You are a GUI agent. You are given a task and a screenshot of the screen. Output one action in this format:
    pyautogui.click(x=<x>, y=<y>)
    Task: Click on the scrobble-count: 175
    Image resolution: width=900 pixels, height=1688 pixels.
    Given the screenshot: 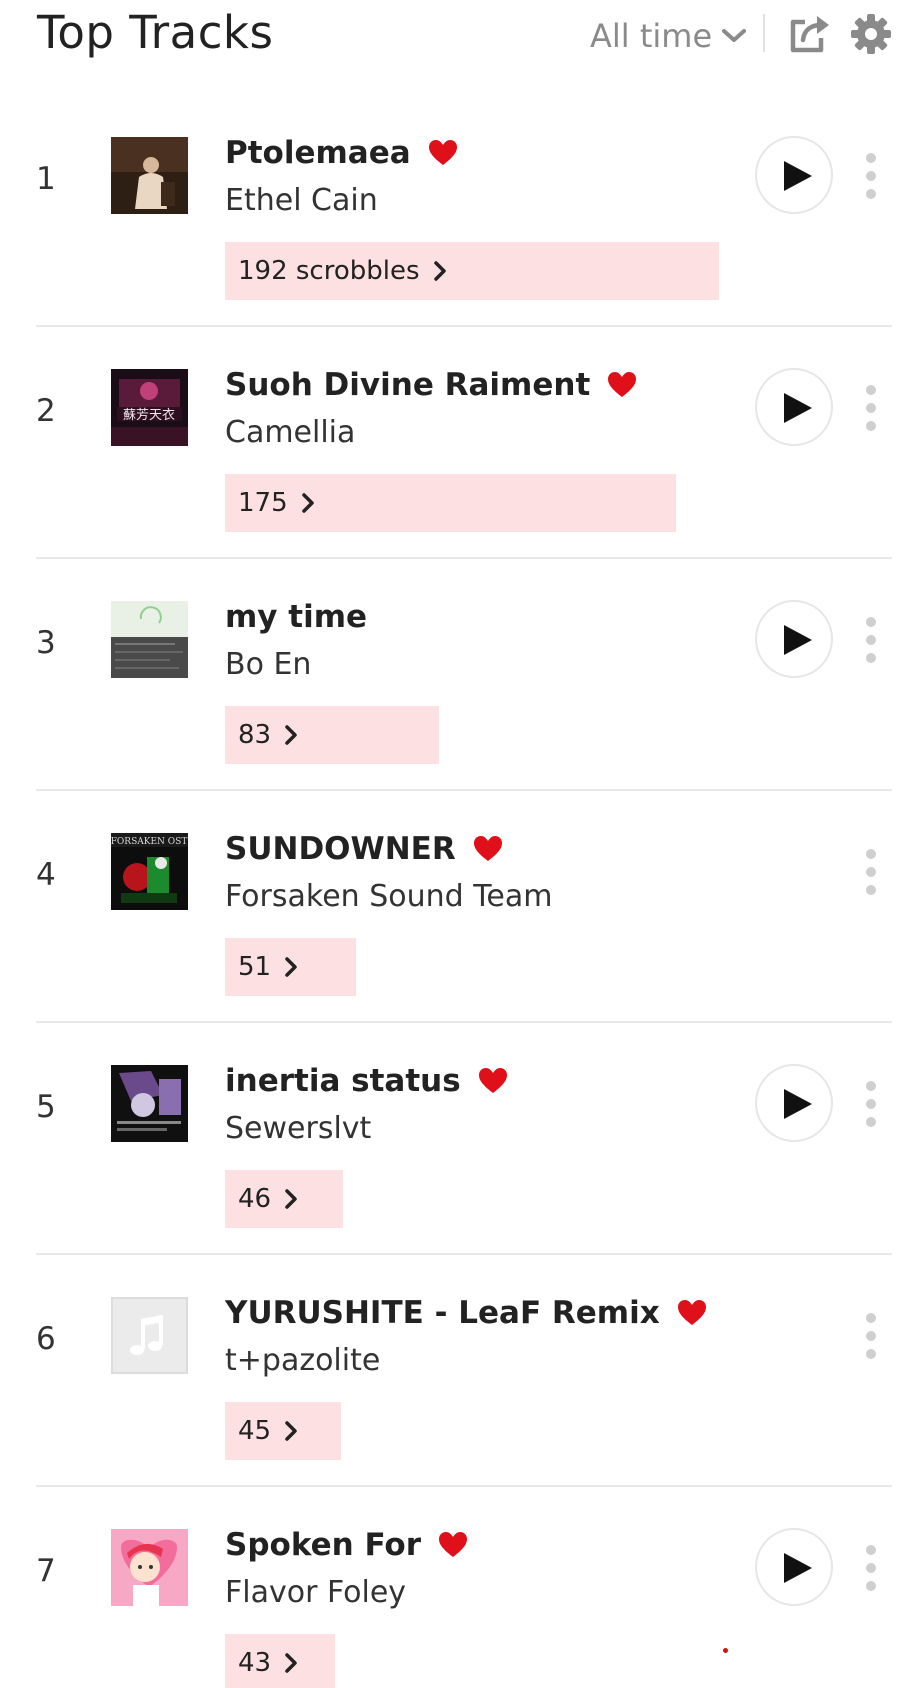 What is the action you would take?
    pyautogui.click(x=263, y=503)
    